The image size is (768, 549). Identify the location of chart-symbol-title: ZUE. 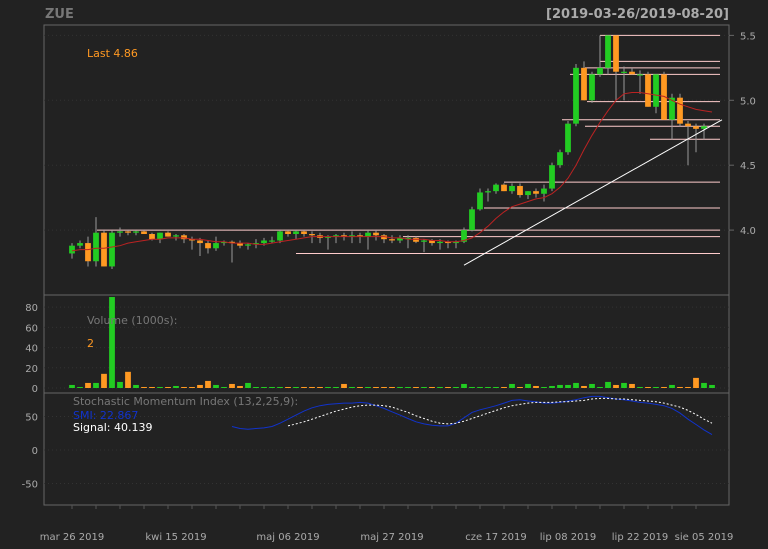
(59, 14).